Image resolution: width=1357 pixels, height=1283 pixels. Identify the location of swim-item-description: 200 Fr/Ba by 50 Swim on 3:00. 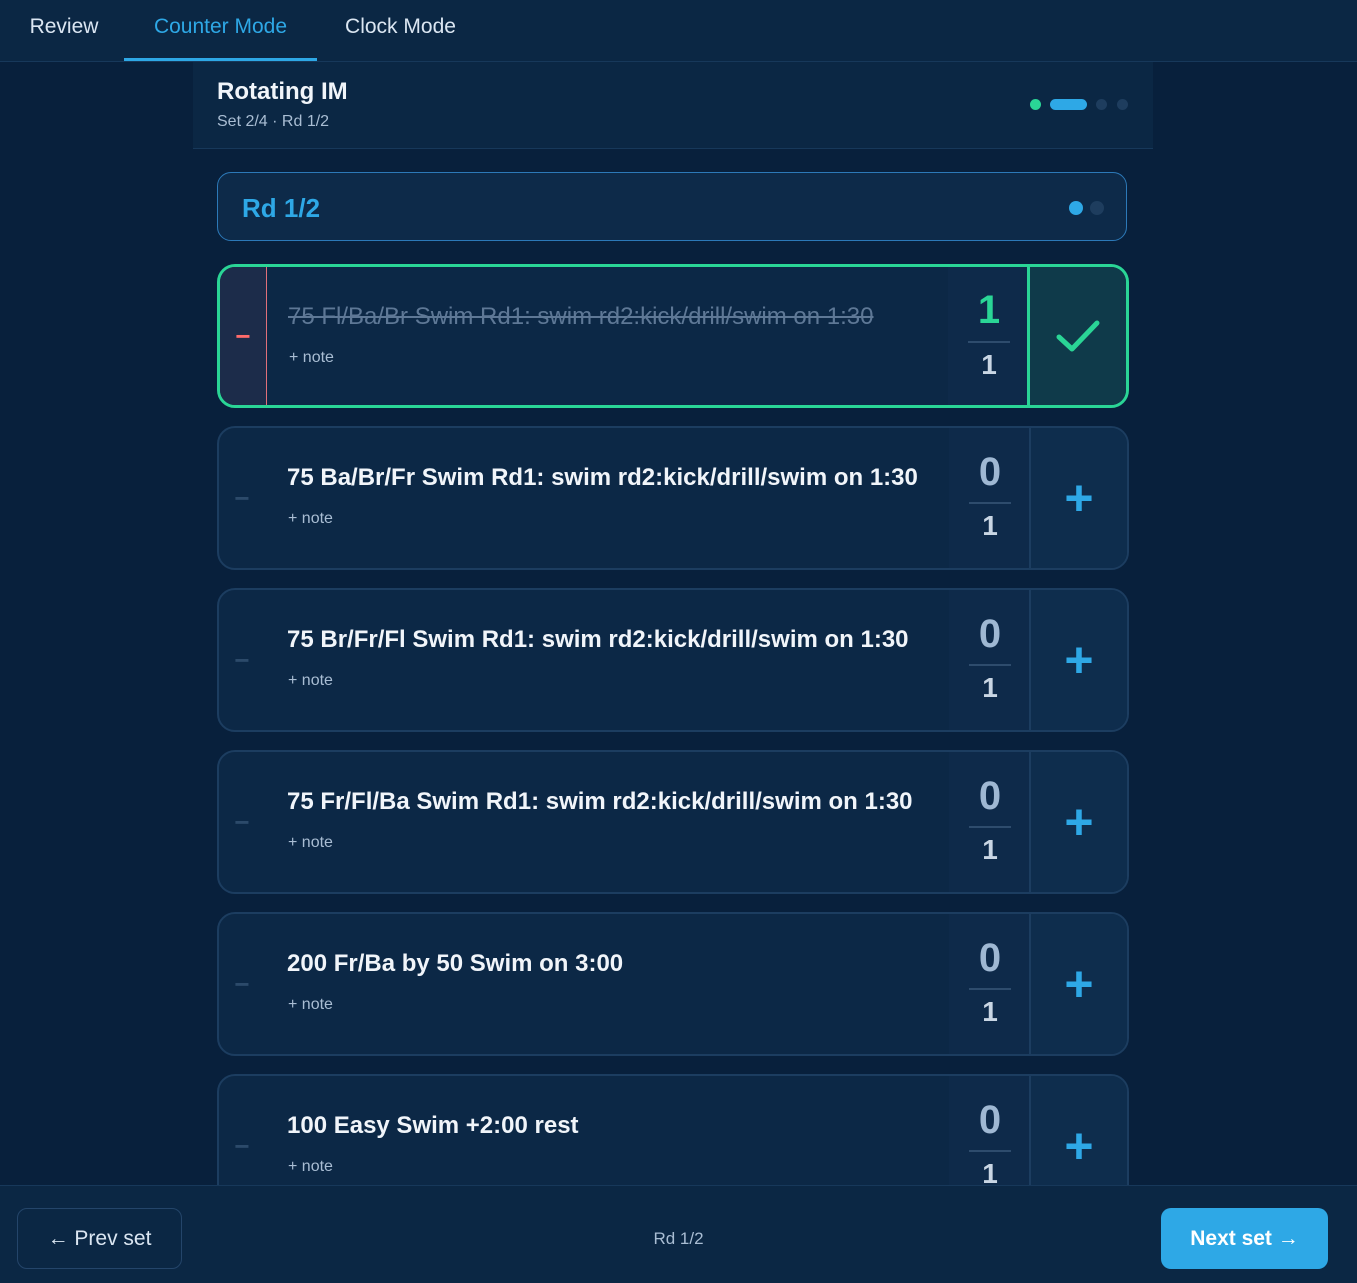
(455, 963).